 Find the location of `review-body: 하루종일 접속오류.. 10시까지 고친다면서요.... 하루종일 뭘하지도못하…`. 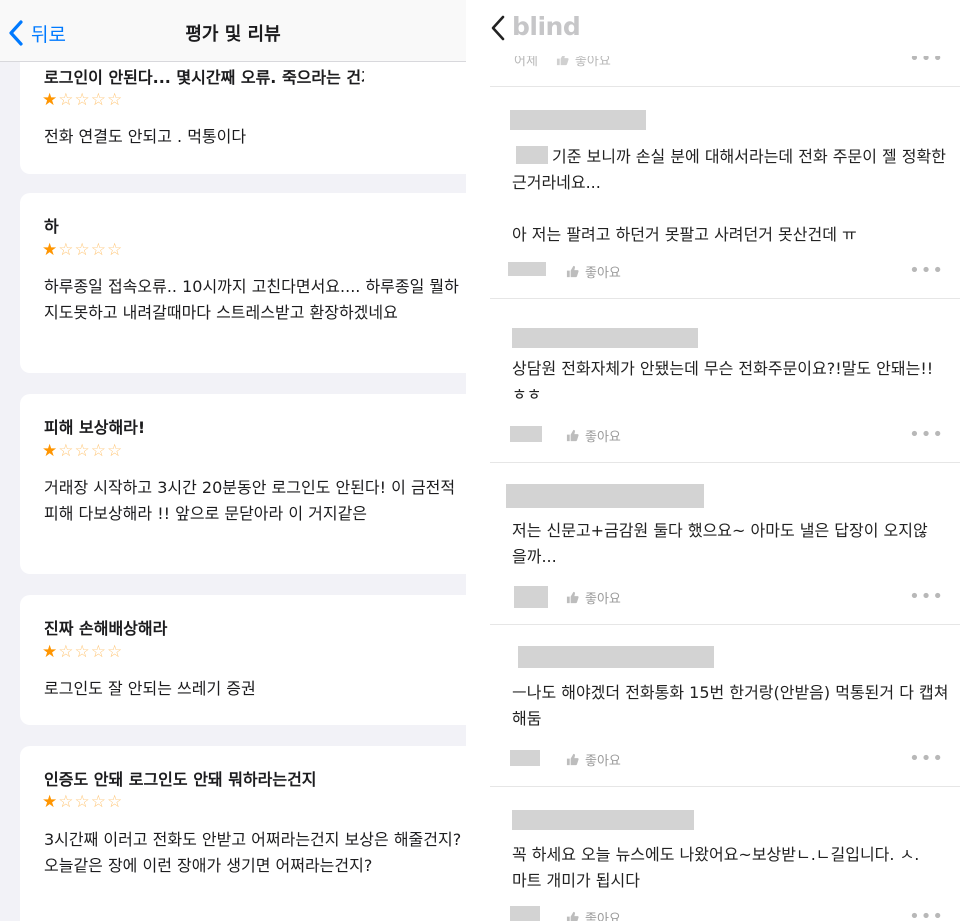

review-body: 하루종일 접속오류.. 10시까지 고친다면서요.... 하루종일 뭘하지도못하… is located at coordinates (251, 299).